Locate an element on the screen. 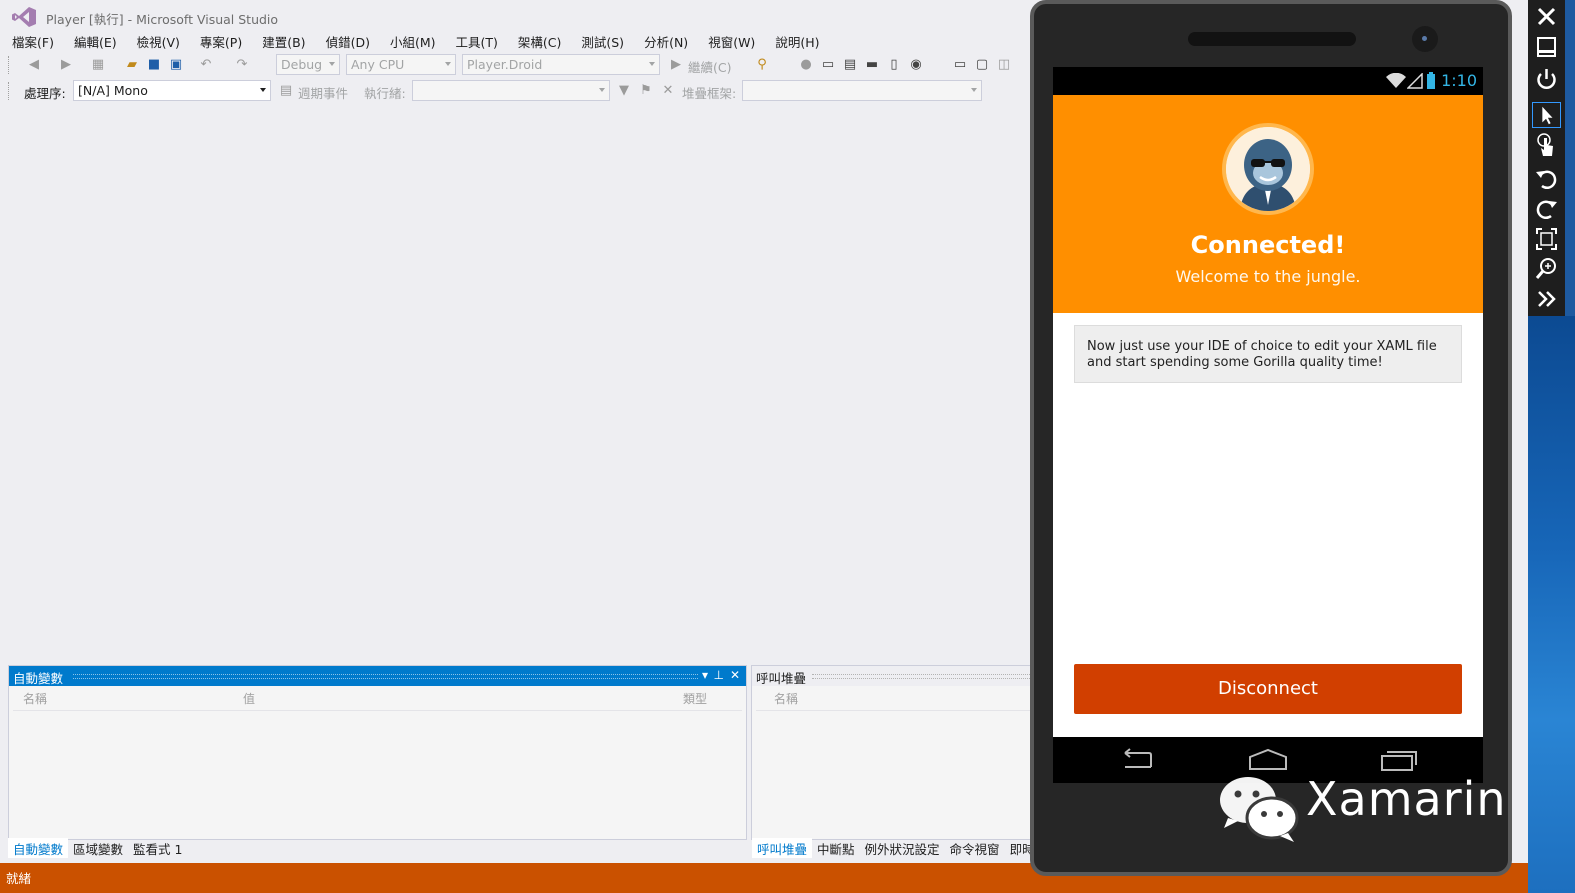 This screenshot has height=893, width=1575. wechat-logo-icon is located at coordinates (1259, 809).